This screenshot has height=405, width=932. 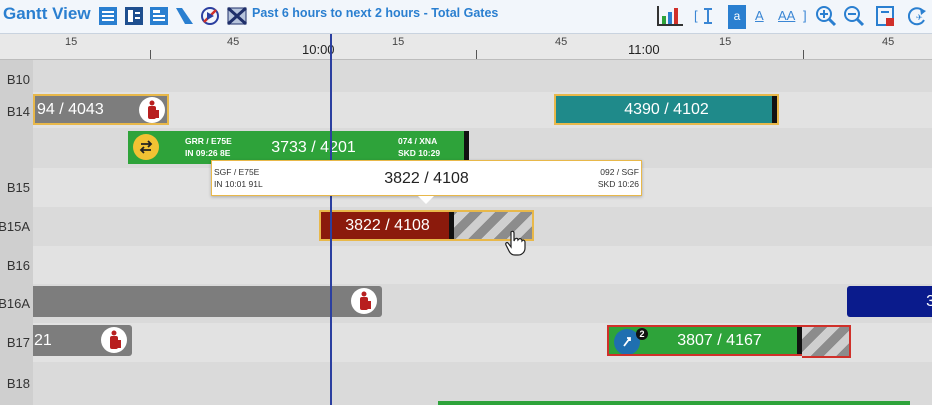 I want to click on hand-cursor-icon, so click(x=515, y=245).